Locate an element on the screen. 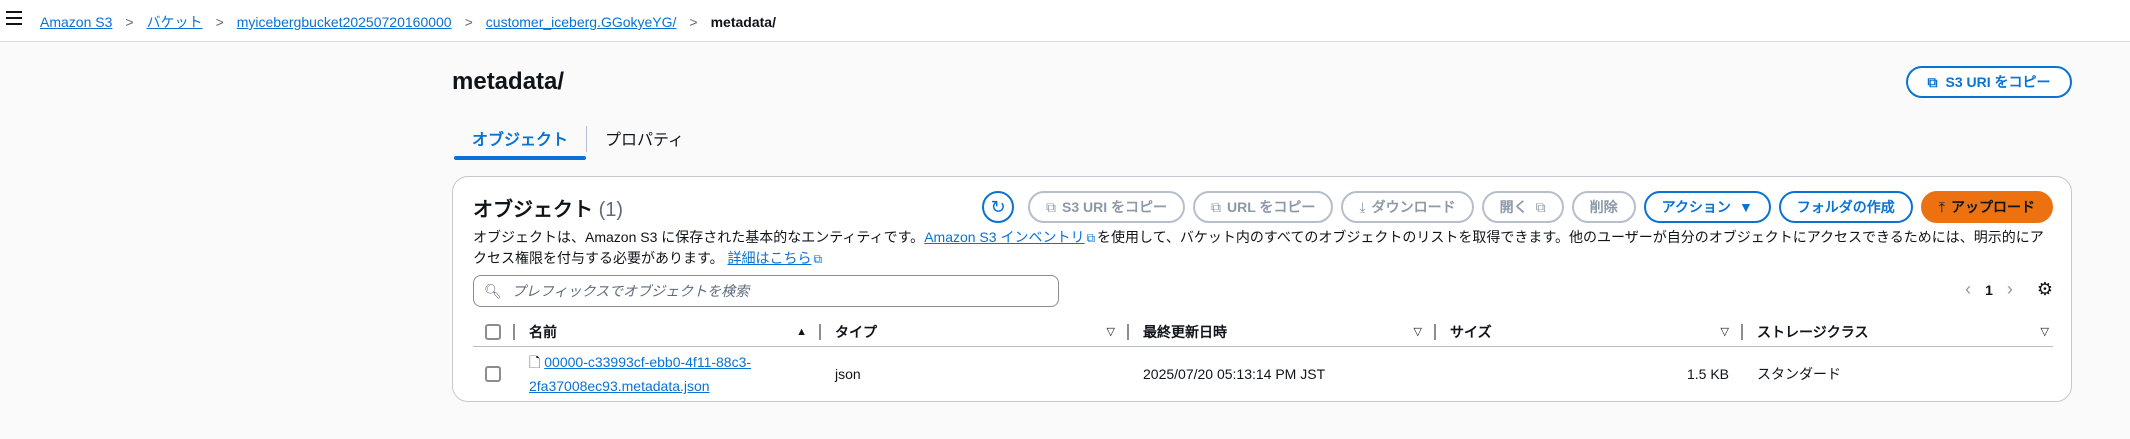 This screenshot has width=2130, height=439. row-select-cell is located at coordinates (494, 374).